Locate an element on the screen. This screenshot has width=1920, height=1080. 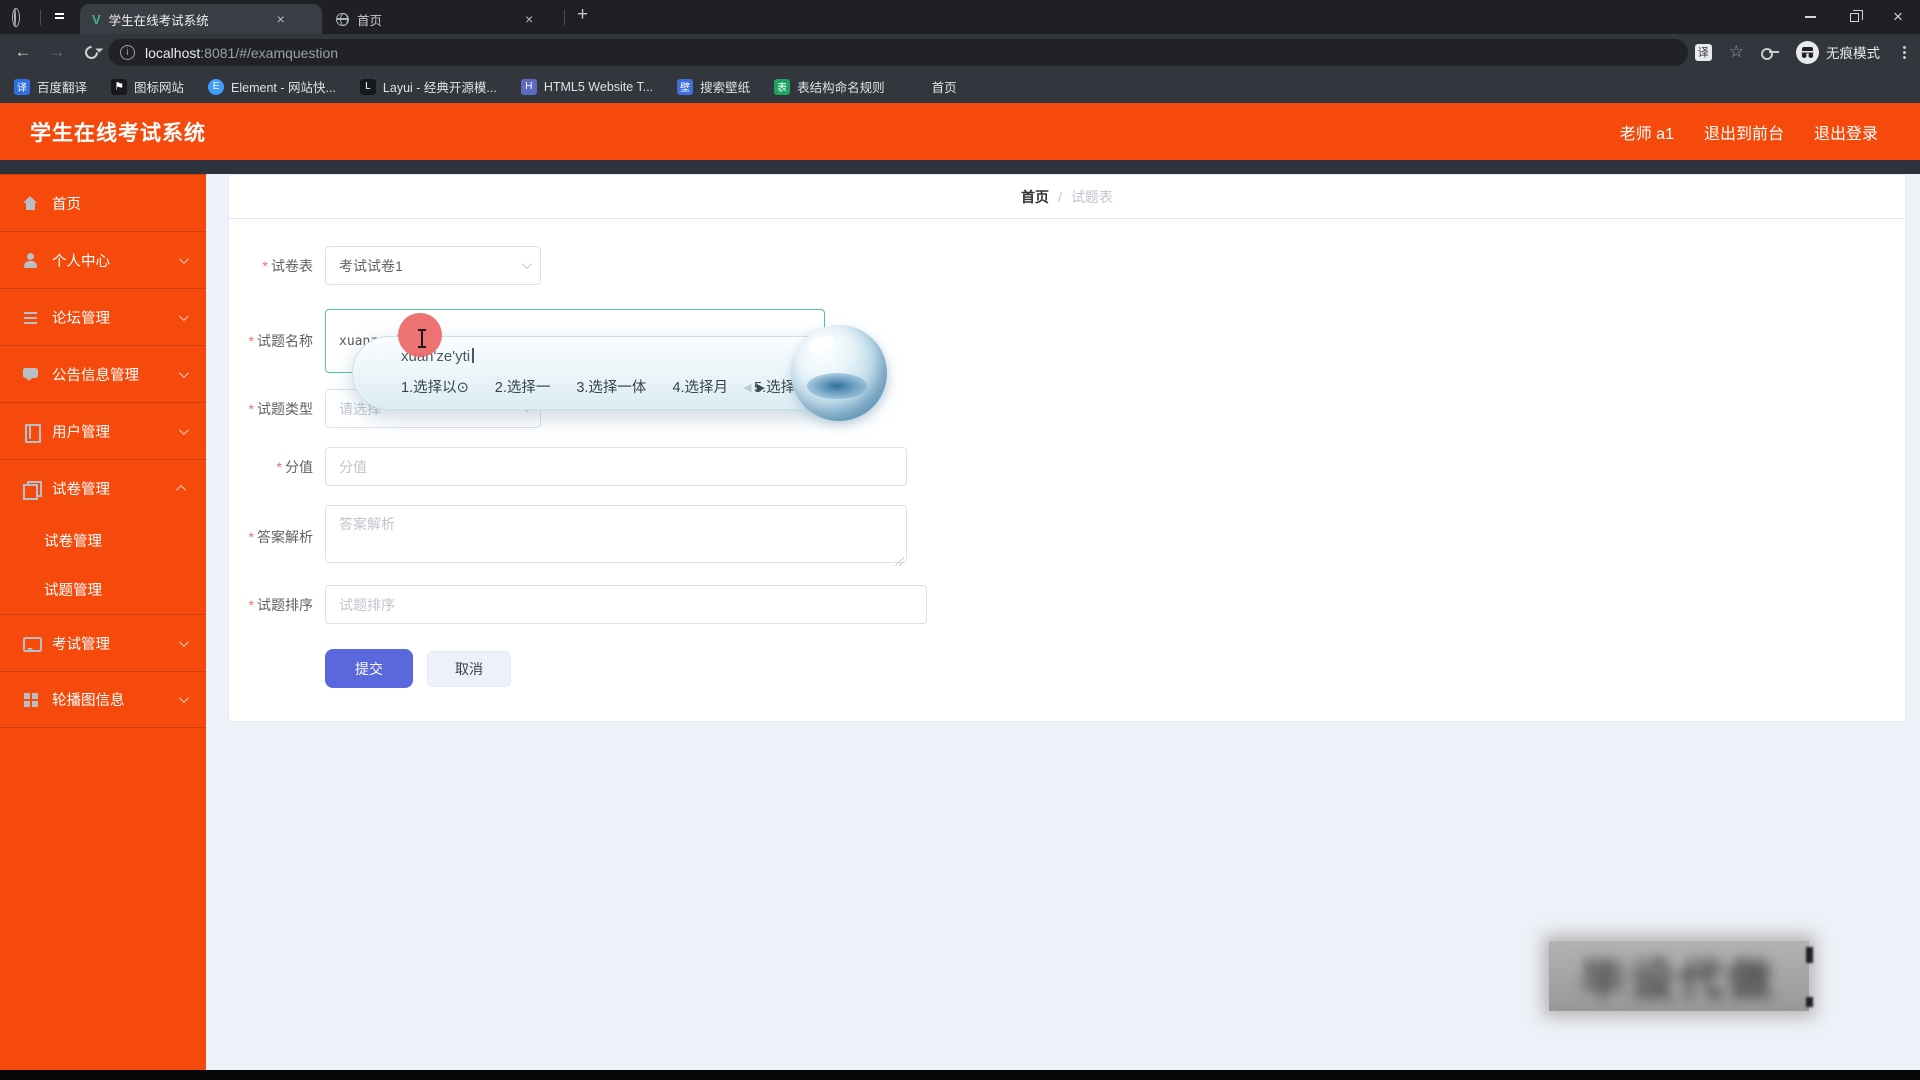
order-input is located at coordinates (626, 604).